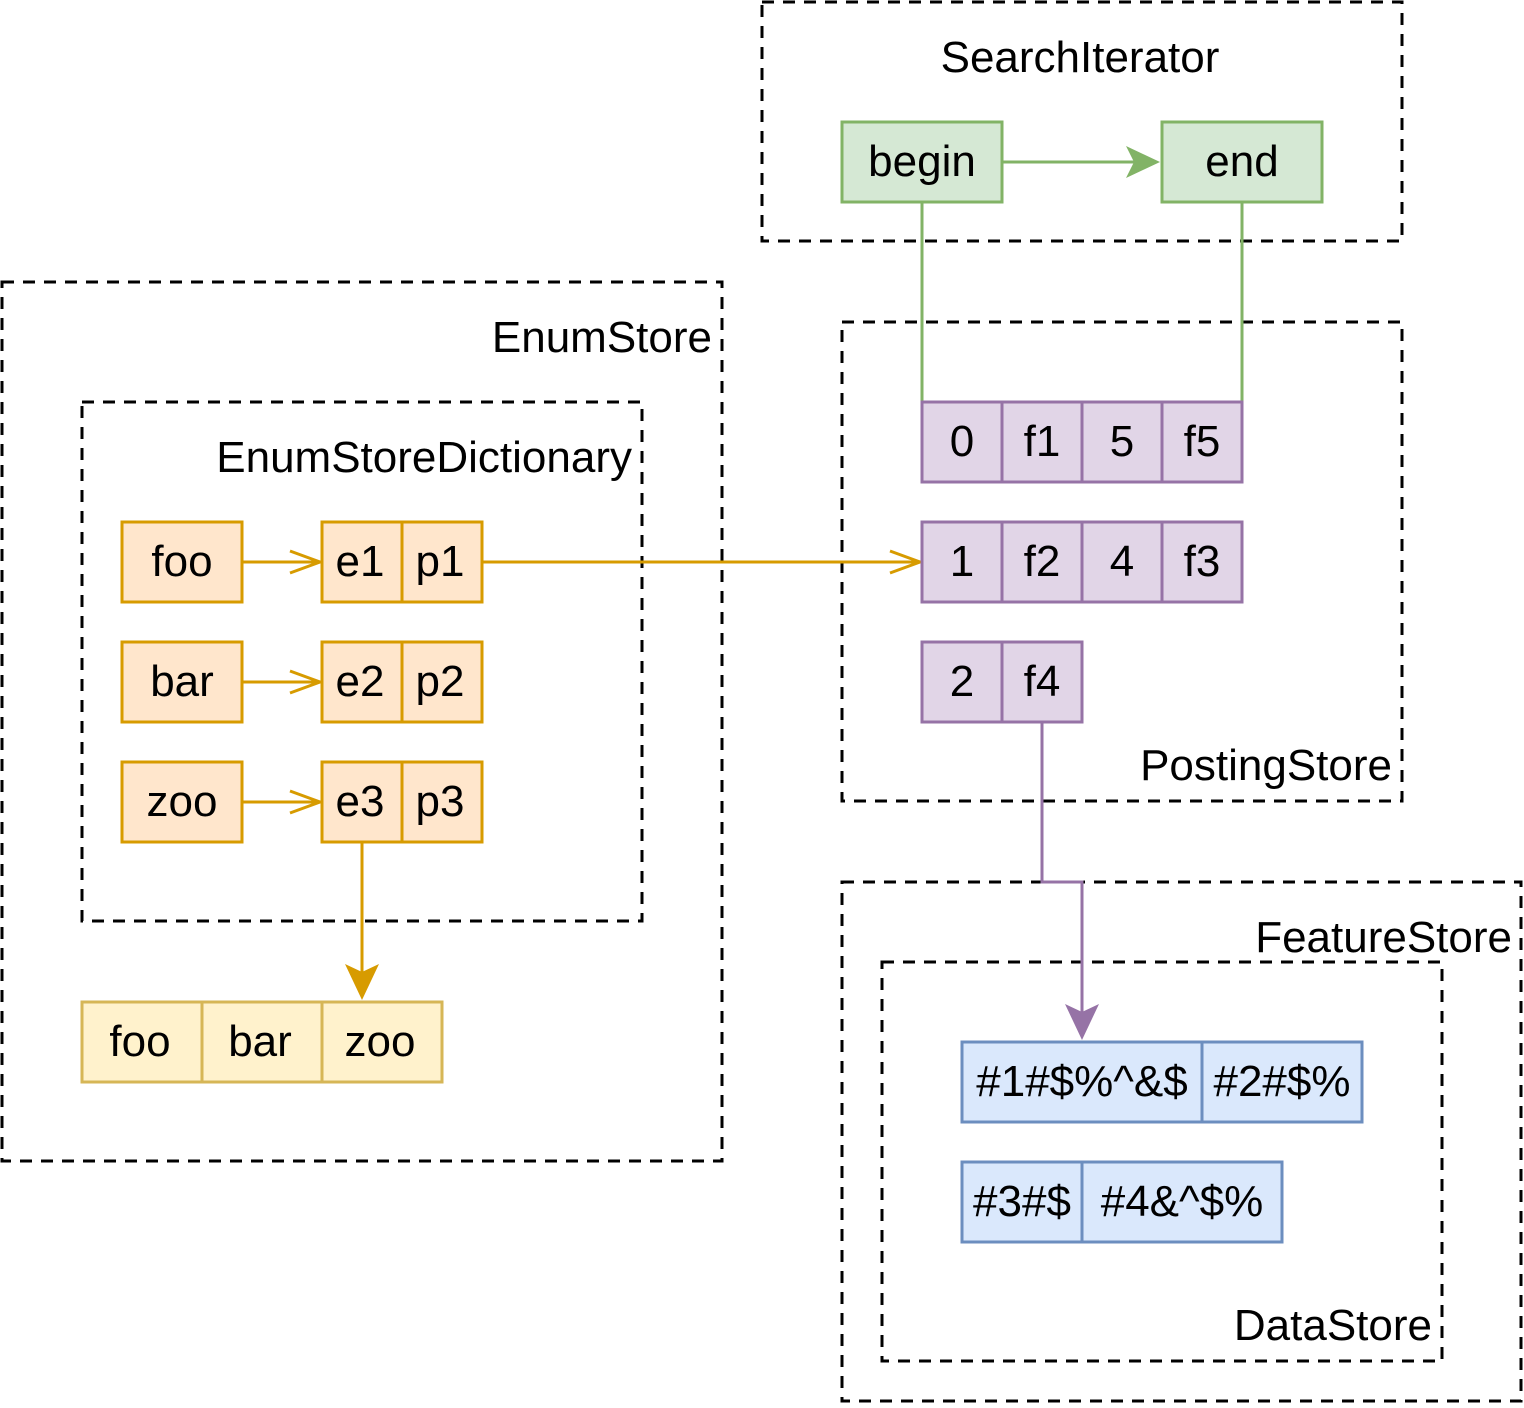  I want to click on posting-row: 2 f4, so click(1002, 682).